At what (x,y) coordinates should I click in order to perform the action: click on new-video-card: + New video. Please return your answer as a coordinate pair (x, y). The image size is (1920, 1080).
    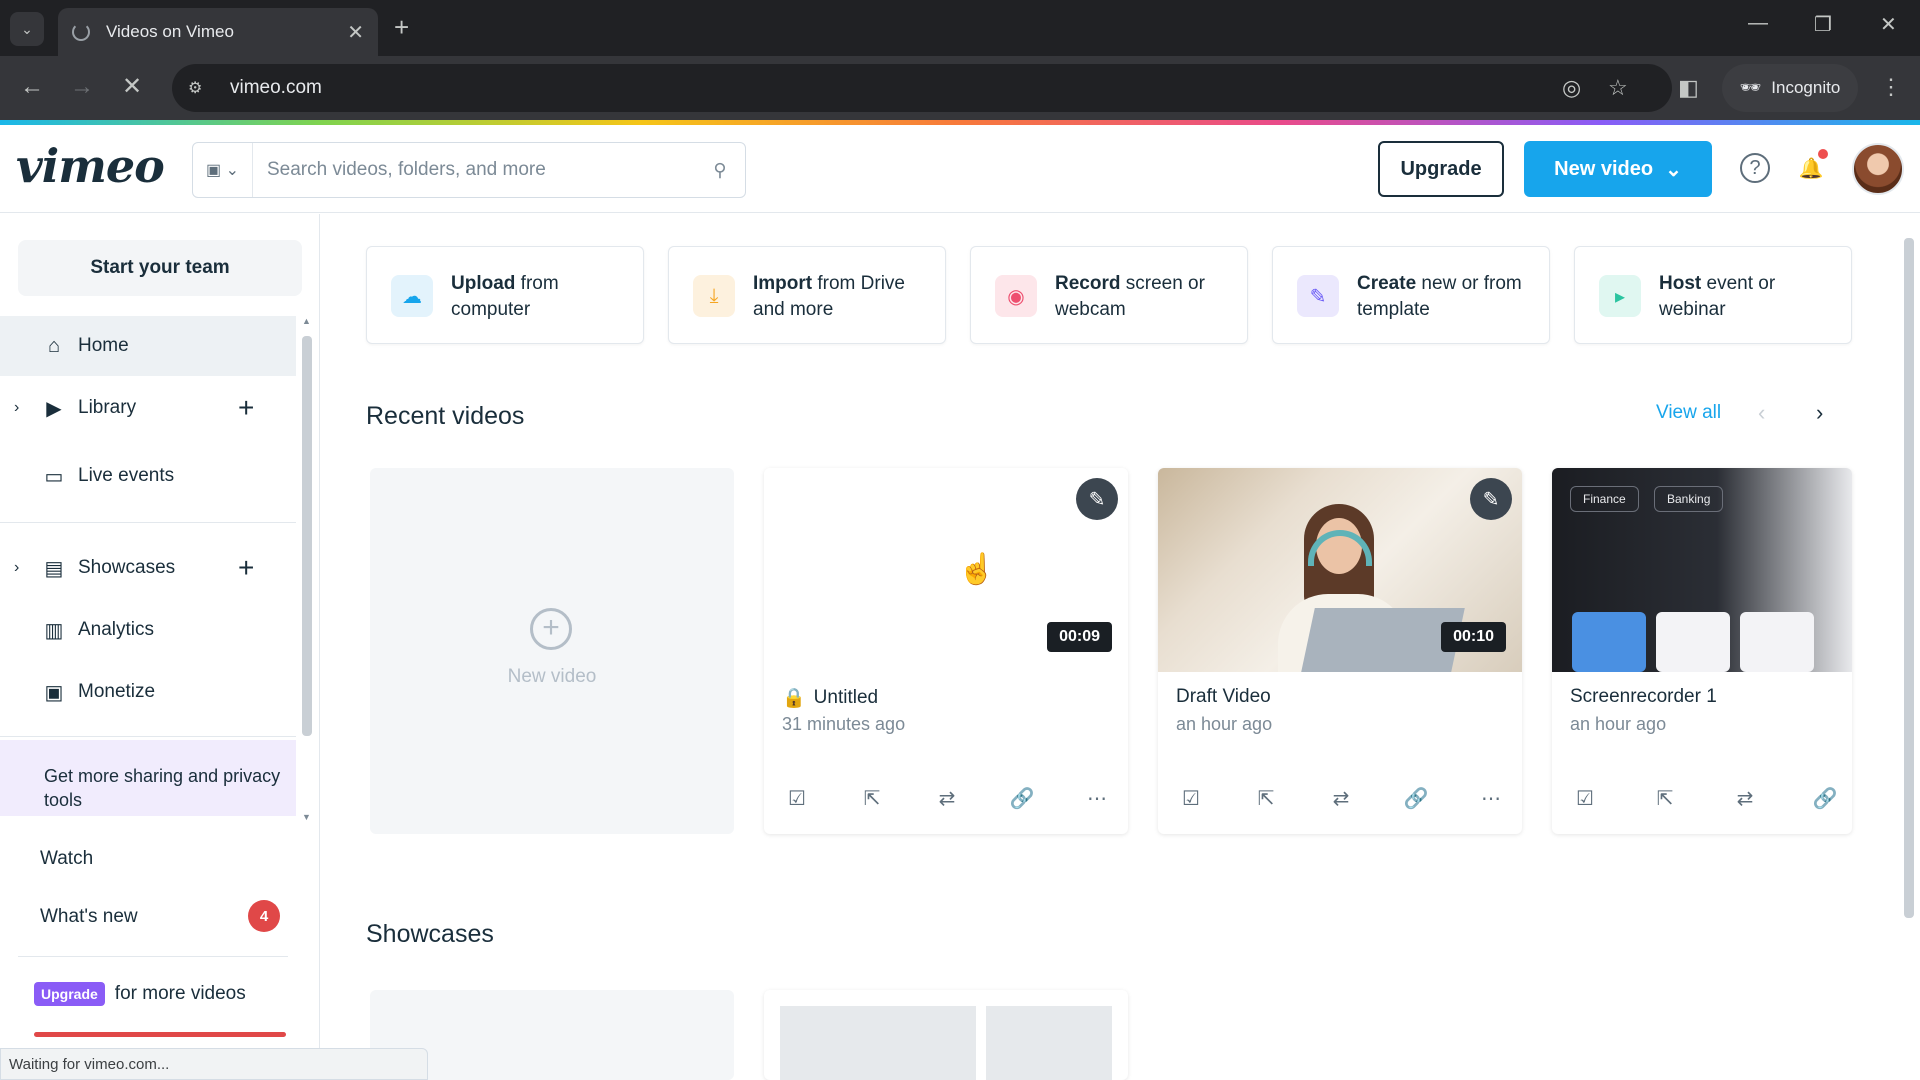
    Looking at the image, I should click on (552, 651).